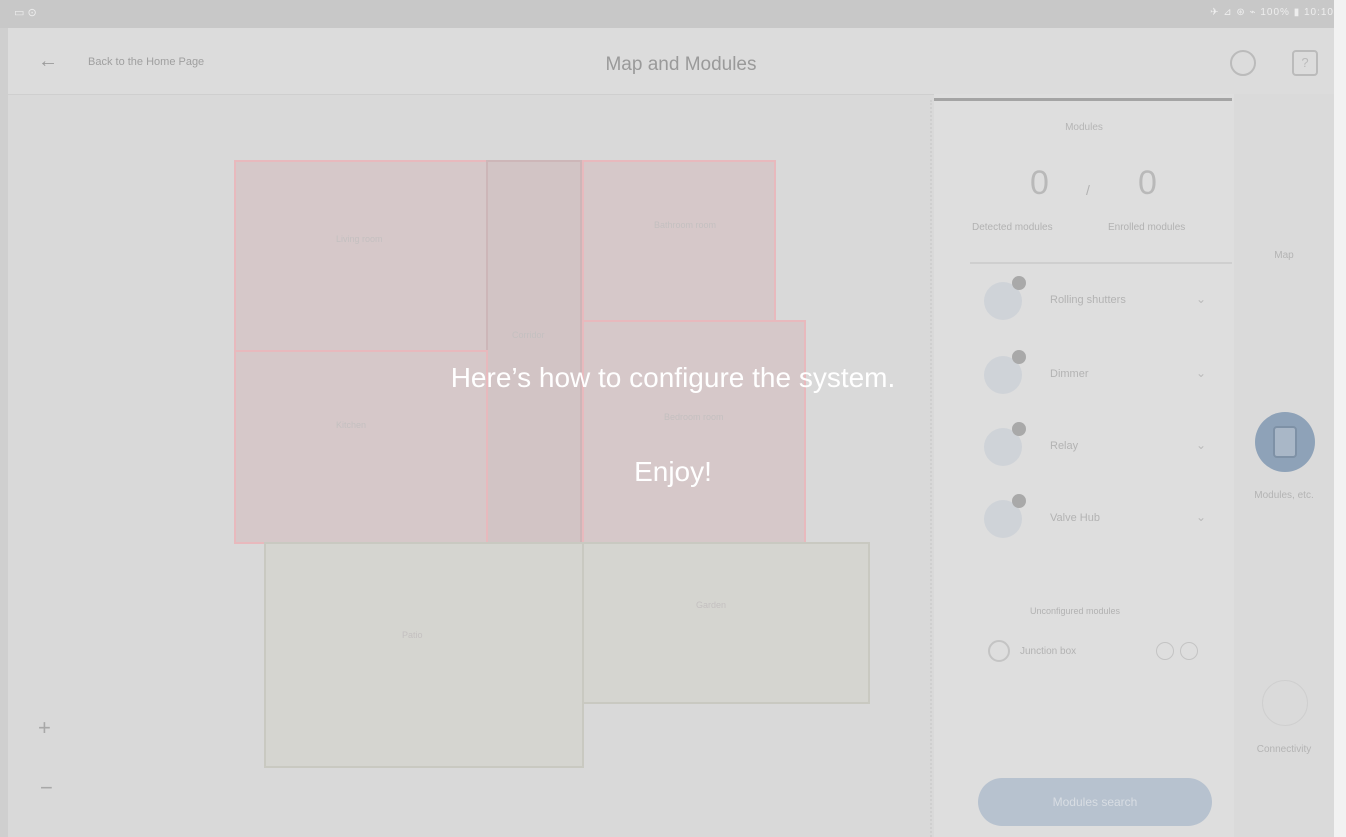  Describe the element at coordinates (673, 471) in the screenshot. I see `overlay-enjoy: Enjoy!` at that location.